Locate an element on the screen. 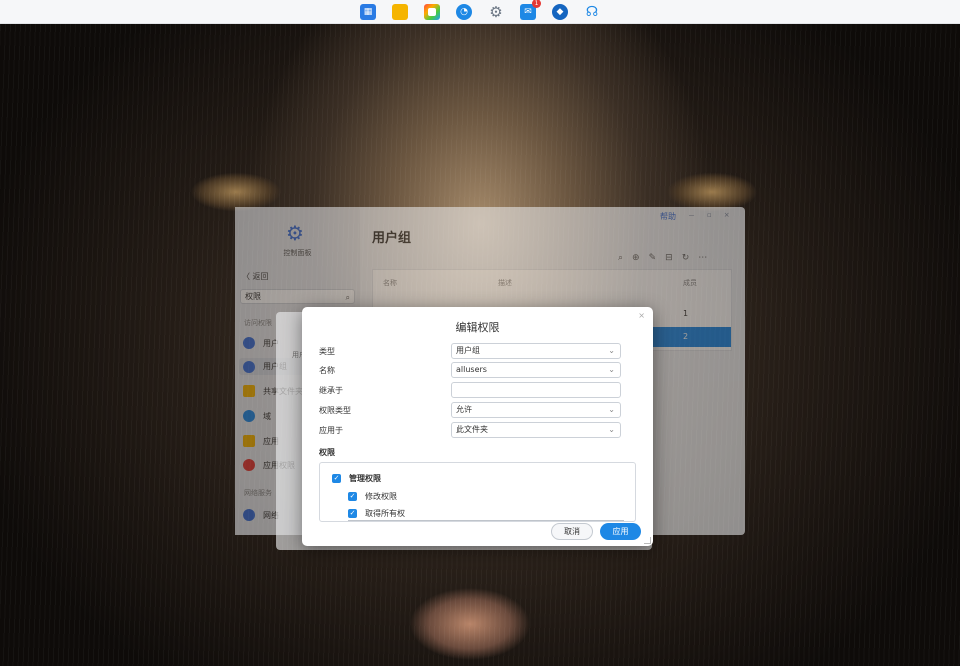  domain-icon is located at coordinates (249, 416).